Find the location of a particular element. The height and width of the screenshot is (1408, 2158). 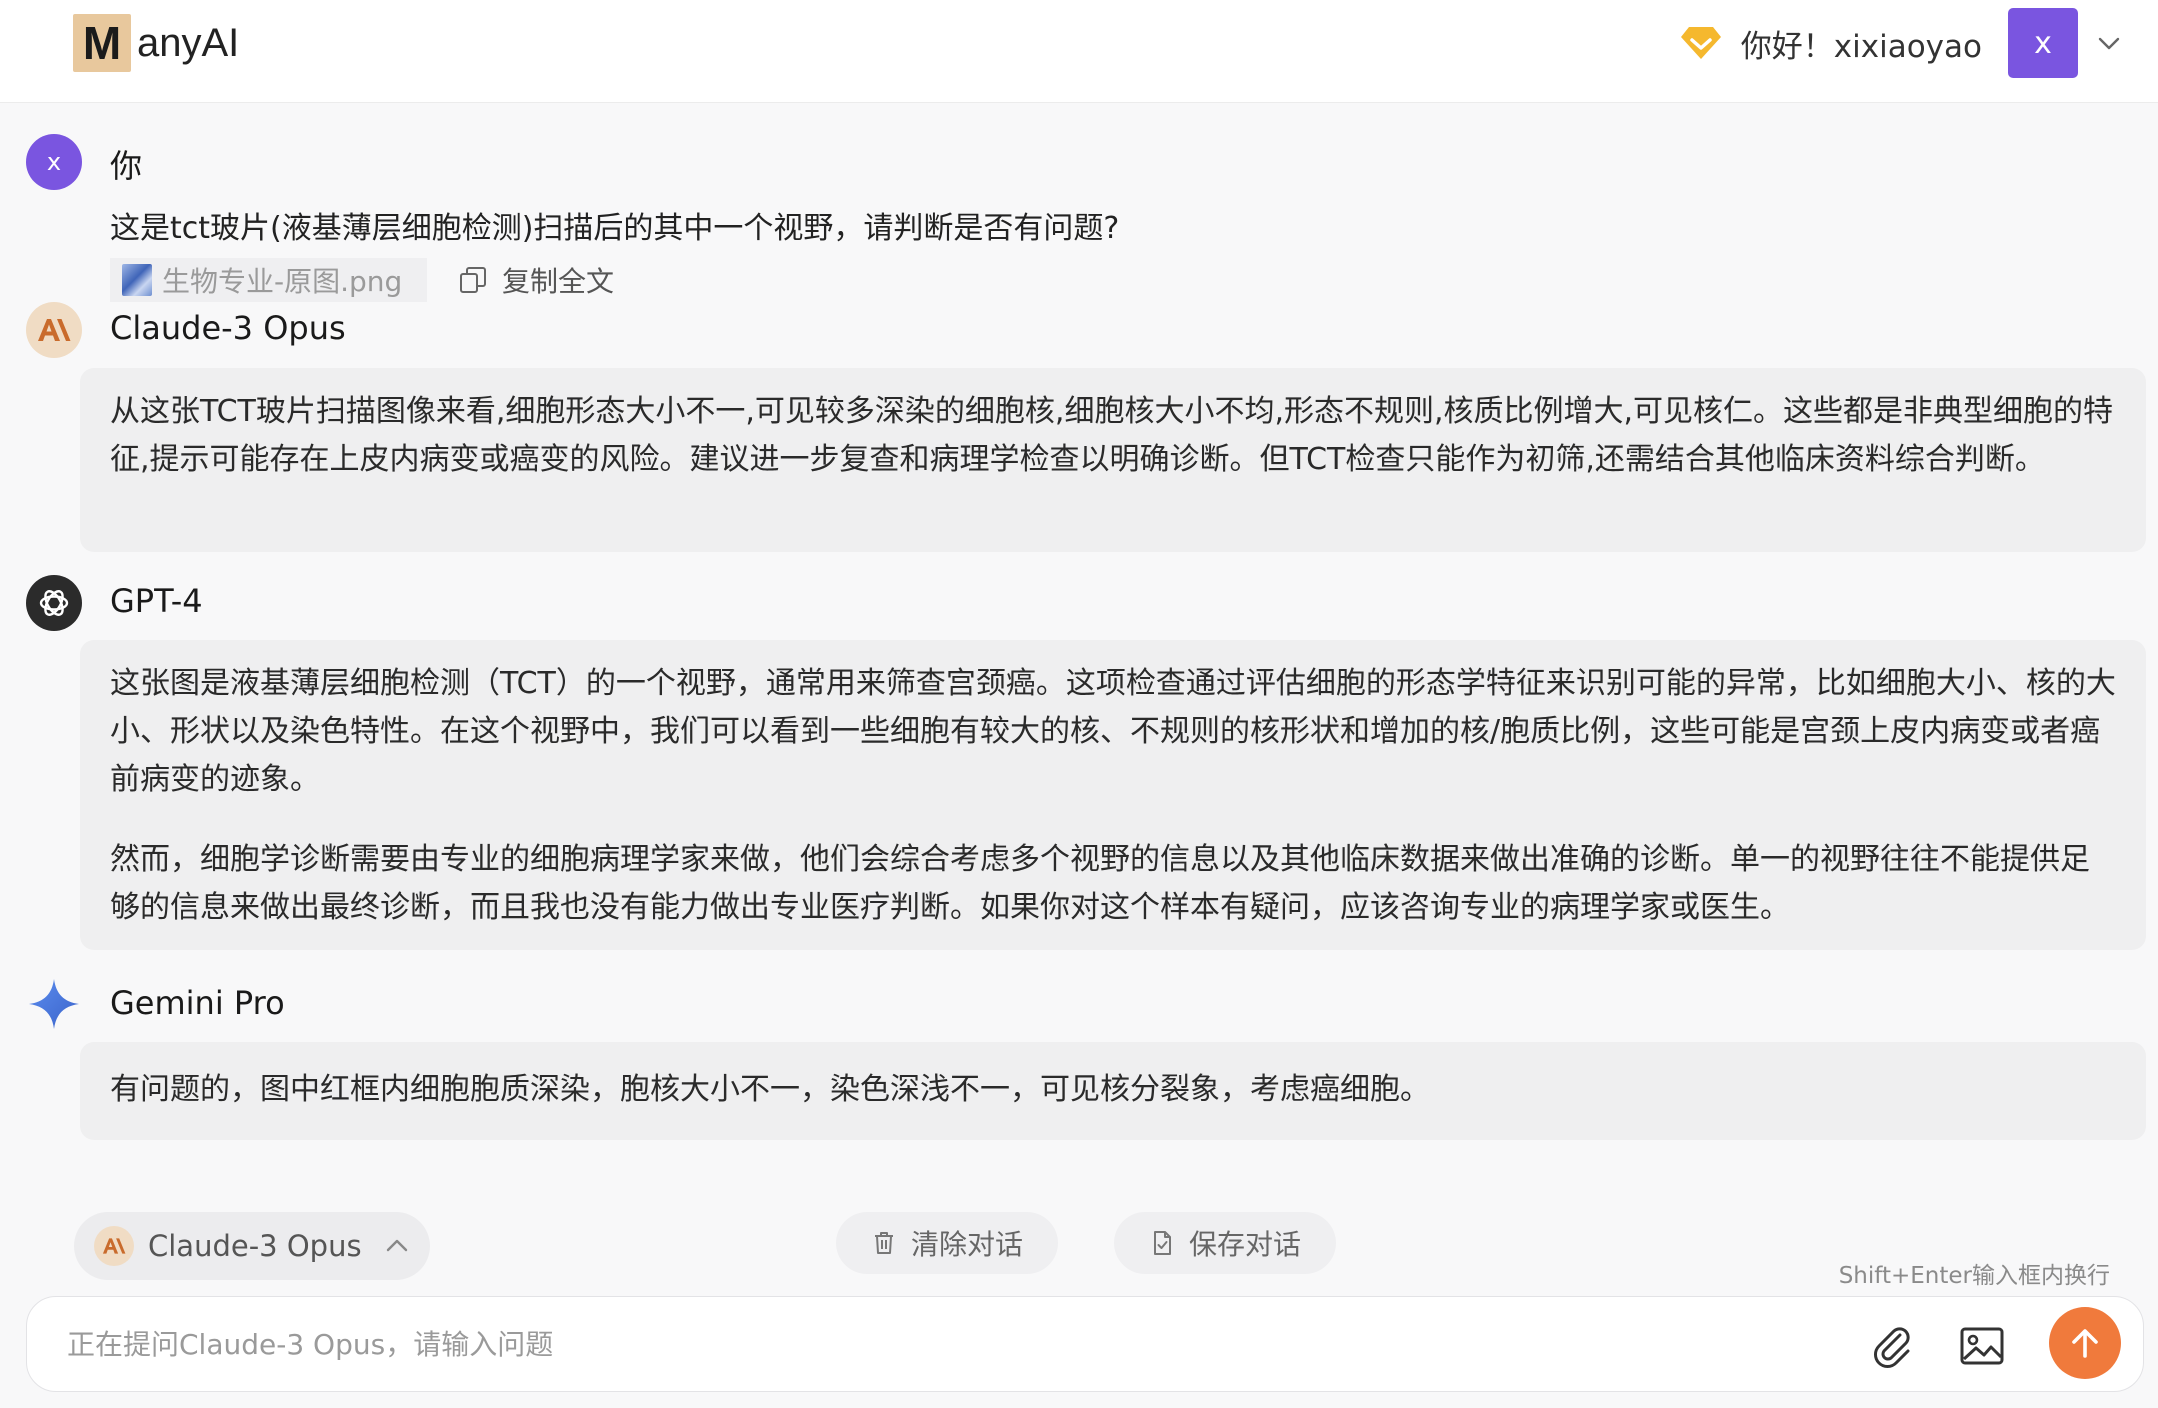

logo: M anyAI is located at coordinates (156, 43).